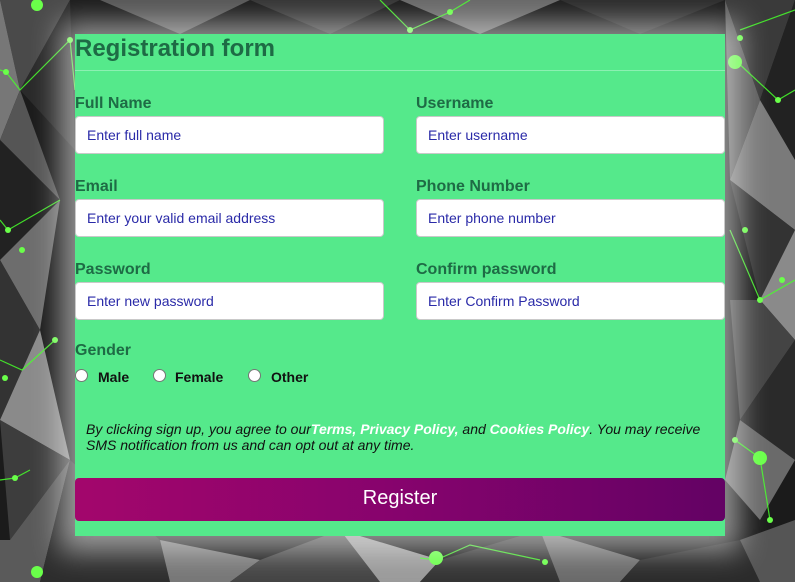 This screenshot has width=795, height=582. What do you see at coordinates (81, 375) in the screenshot?
I see `male-radio-button` at bounding box center [81, 375].